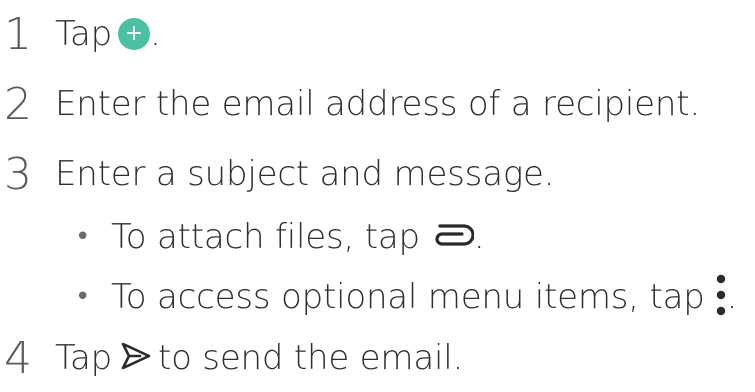 This screenshot has height=392, width=755. I want to click on step-number: 4, so click(18, 358).